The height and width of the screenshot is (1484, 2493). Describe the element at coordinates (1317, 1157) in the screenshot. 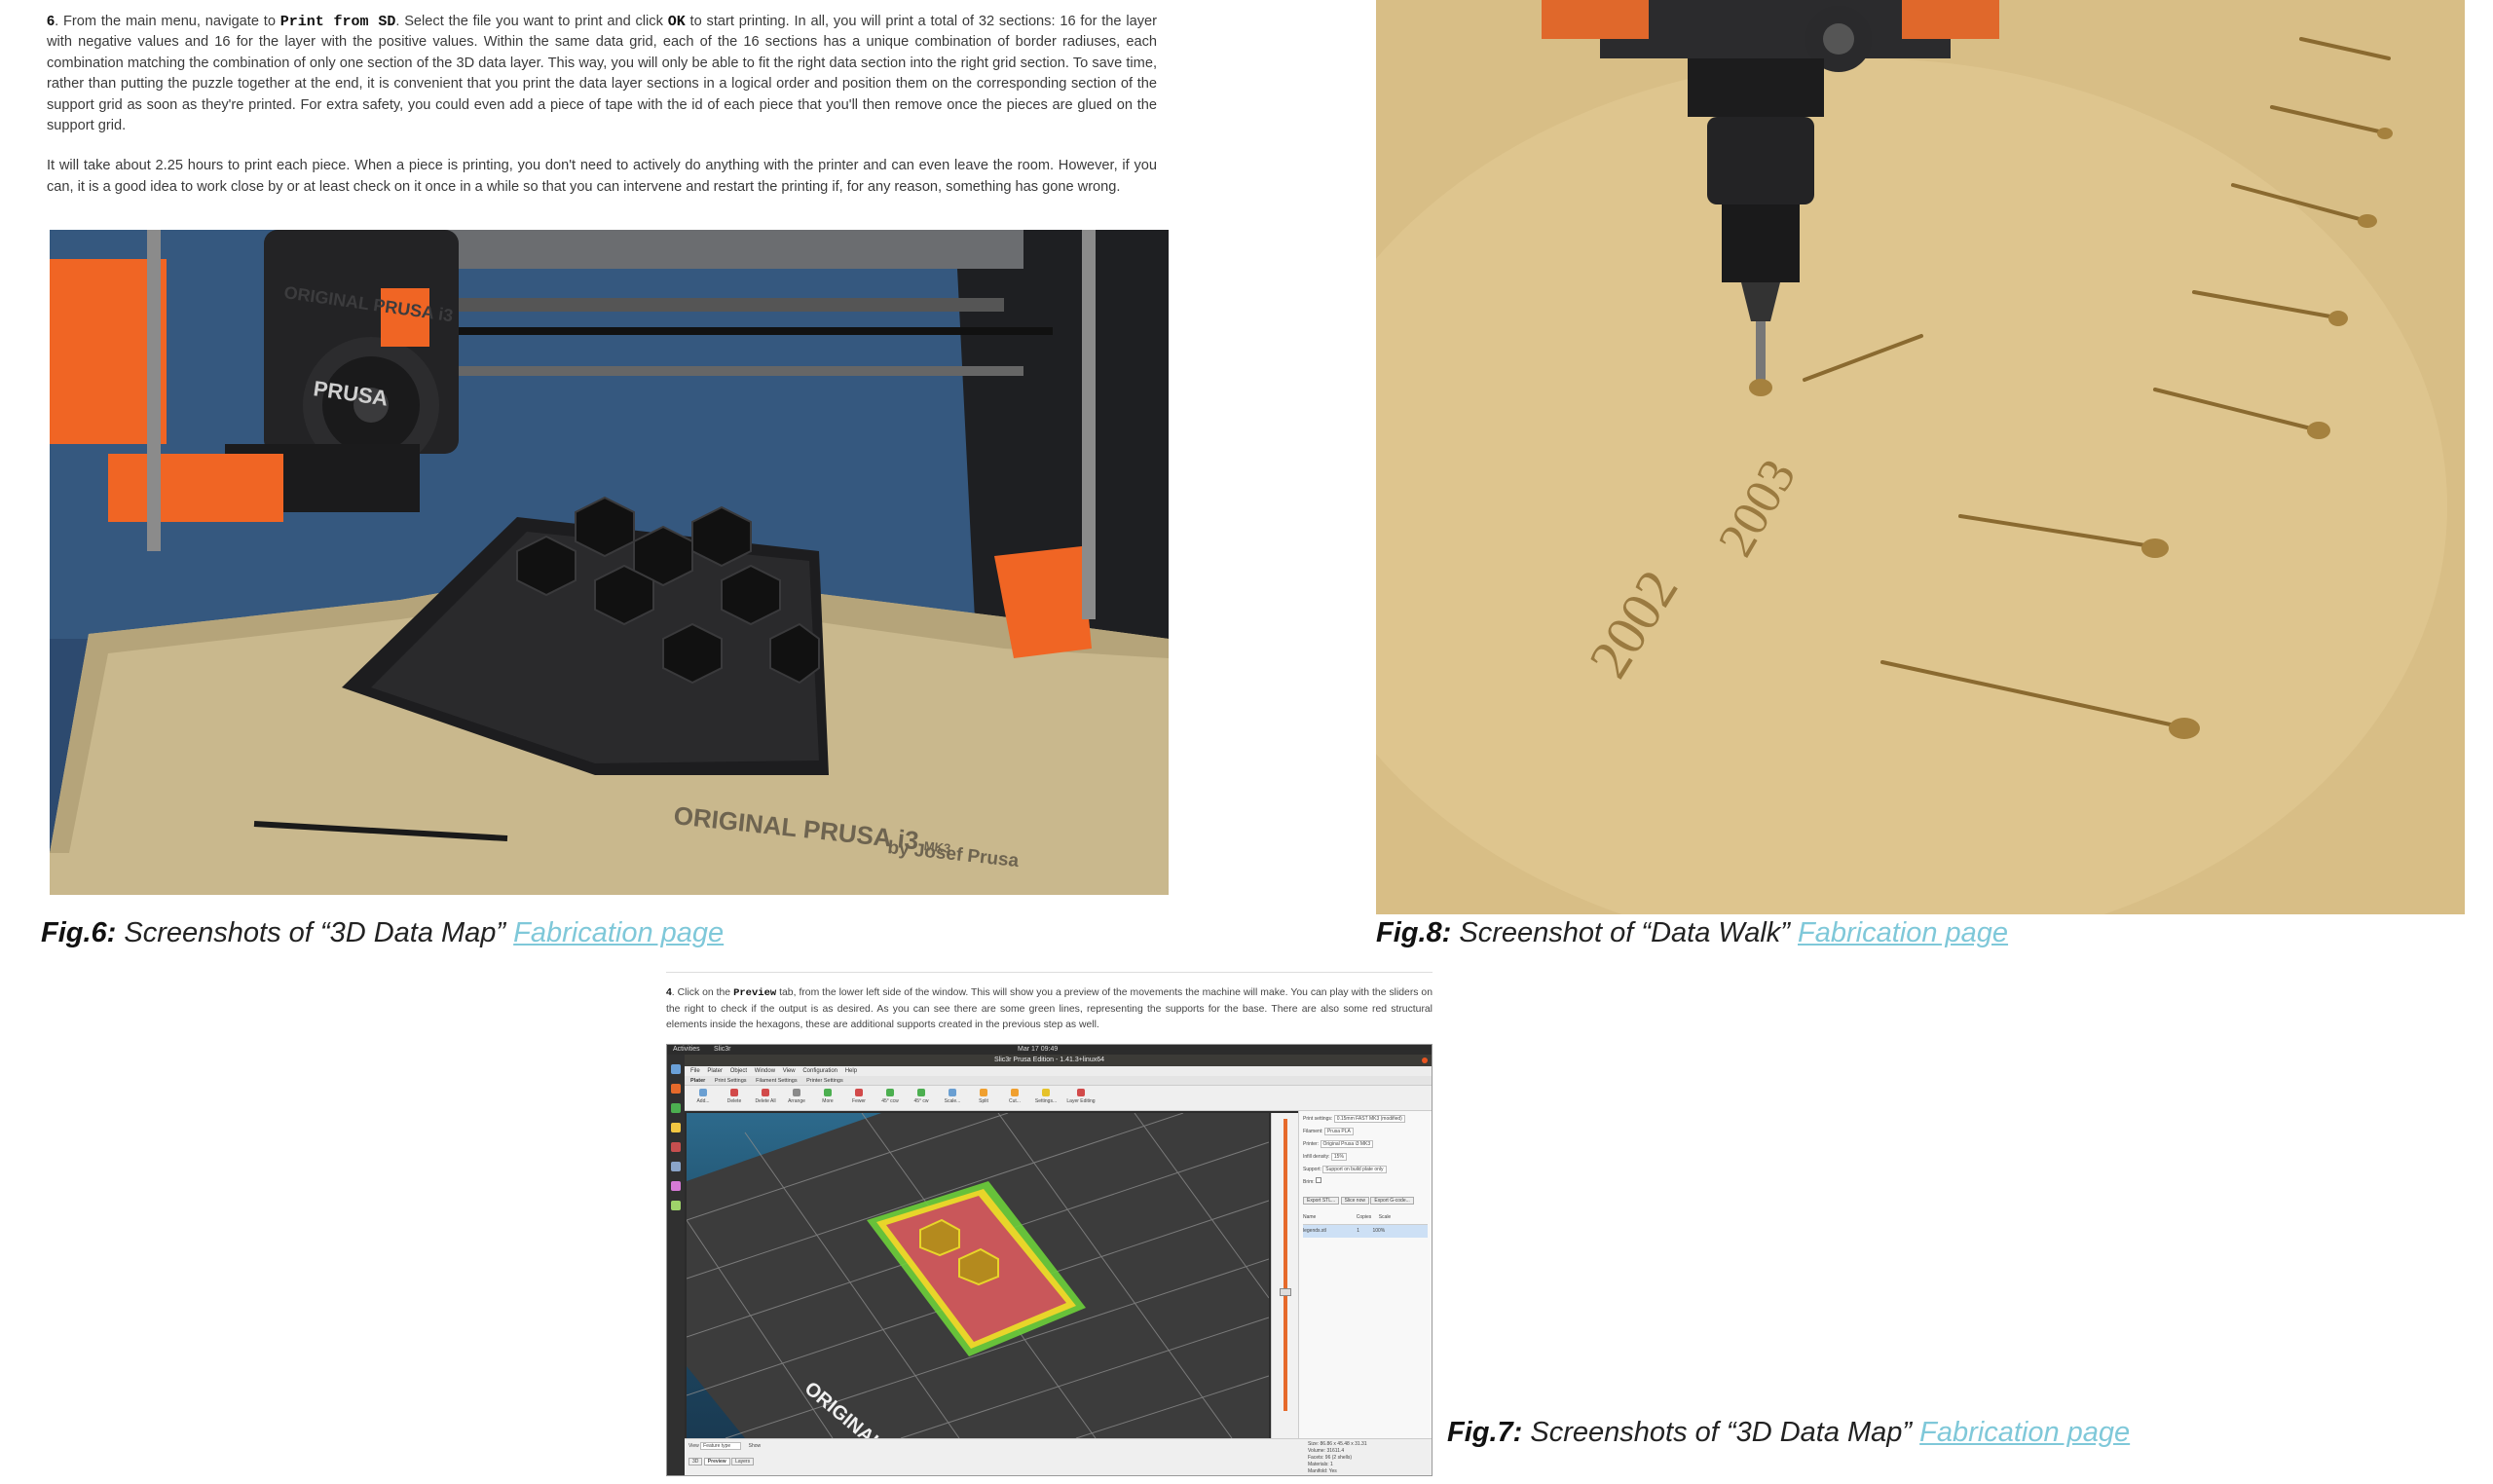

I see `row-label: Infill density:` at that location.